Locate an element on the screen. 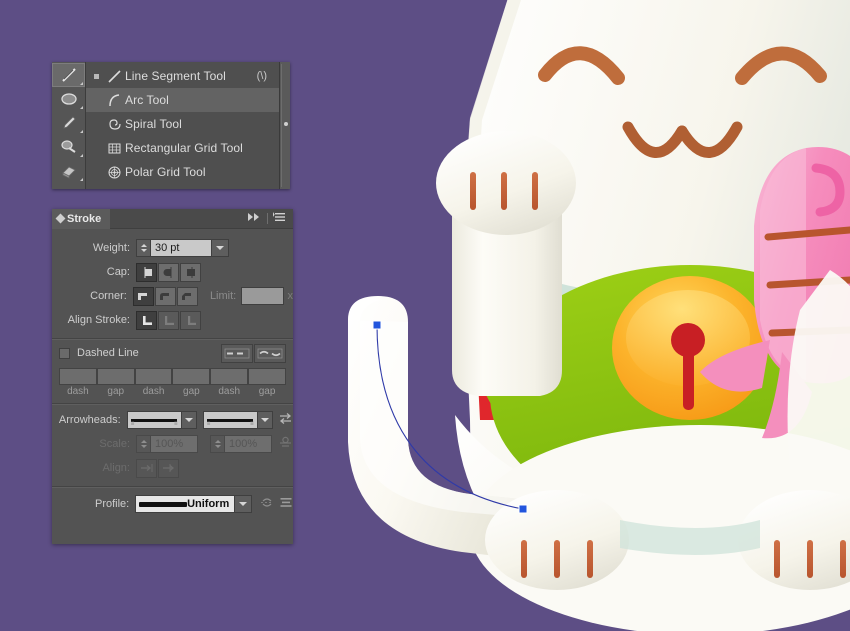 This screenshot has height=631, width=850. panel-divider is located at coordinates (267, 218).